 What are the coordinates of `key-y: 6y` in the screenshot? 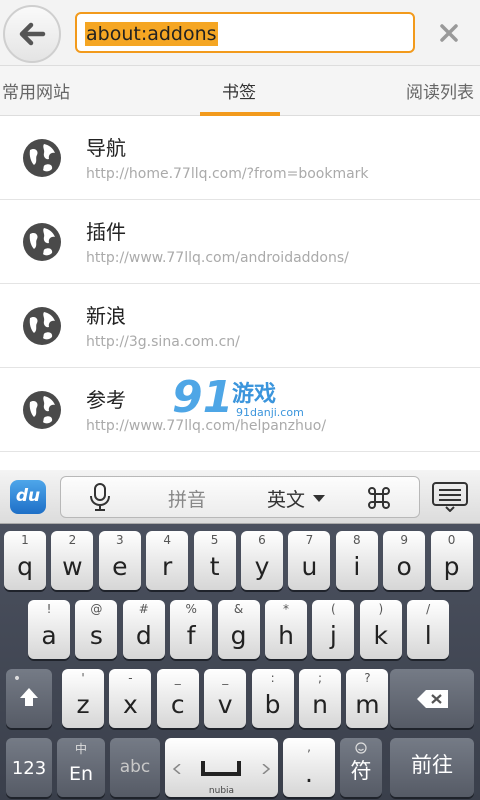 It's located at (262, 560).